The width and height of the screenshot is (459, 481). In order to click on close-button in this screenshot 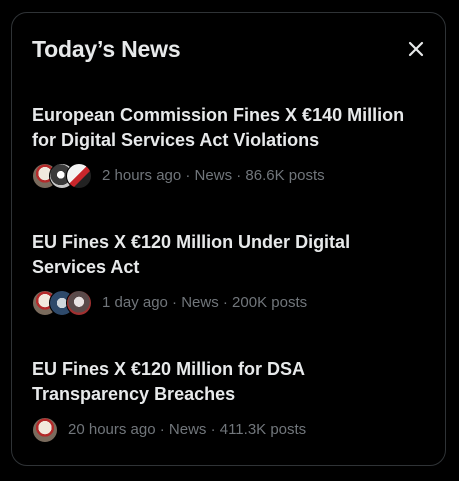, I will do `click(416, 49)`.